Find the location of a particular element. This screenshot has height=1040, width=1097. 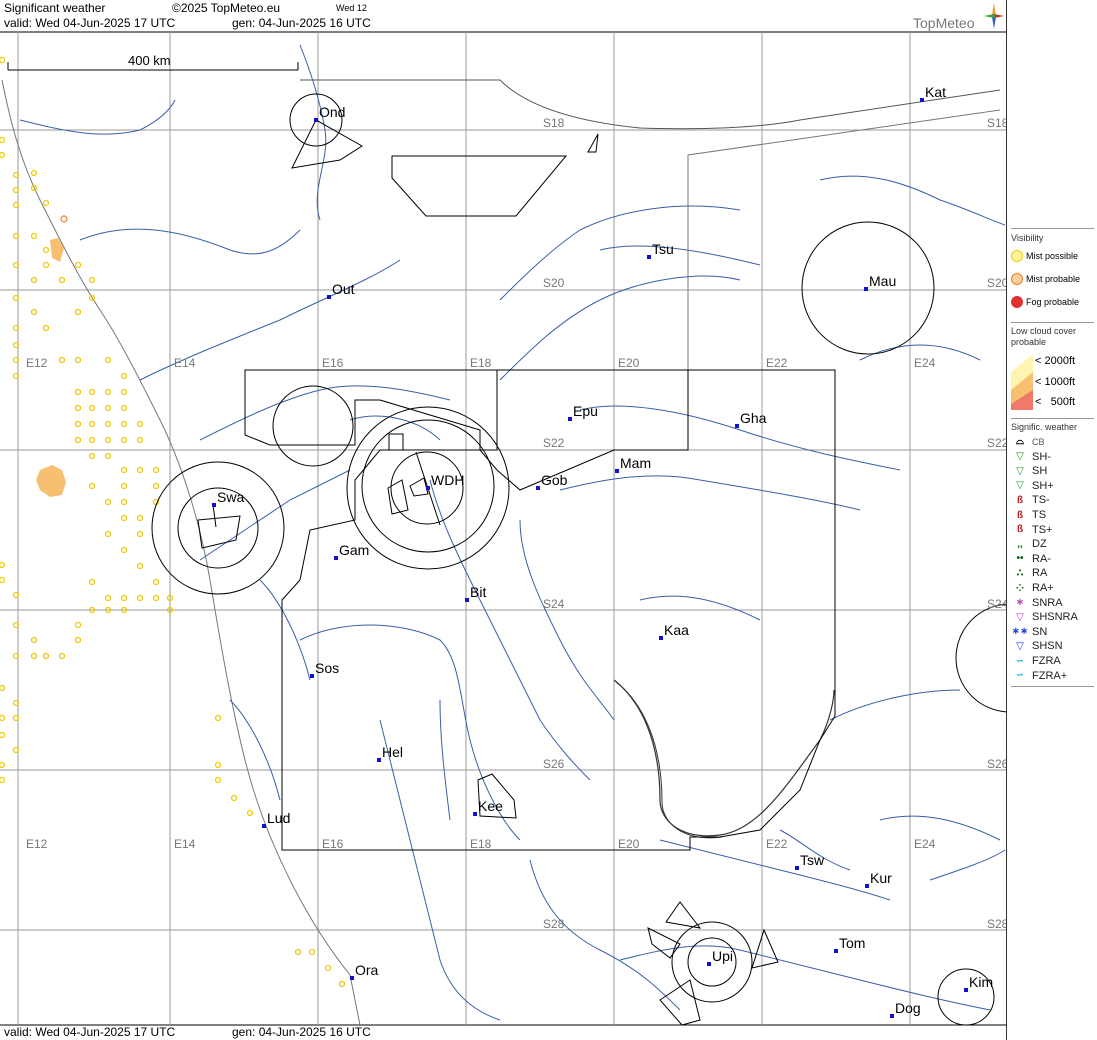

place-wdh: WDH is located at coordinates (445, 481).